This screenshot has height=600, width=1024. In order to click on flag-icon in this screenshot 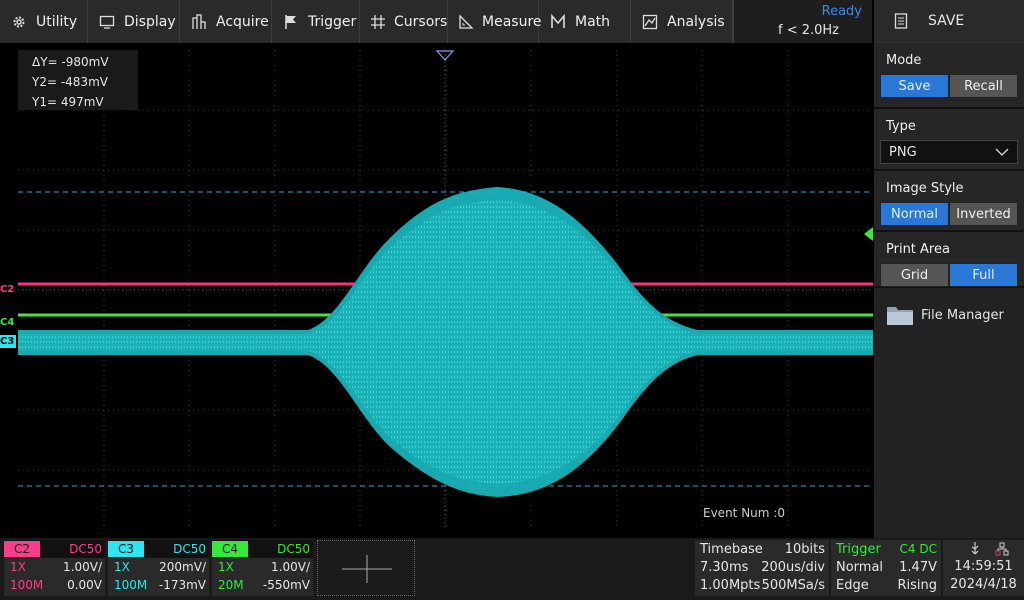, I will do `click(291, 22)`.